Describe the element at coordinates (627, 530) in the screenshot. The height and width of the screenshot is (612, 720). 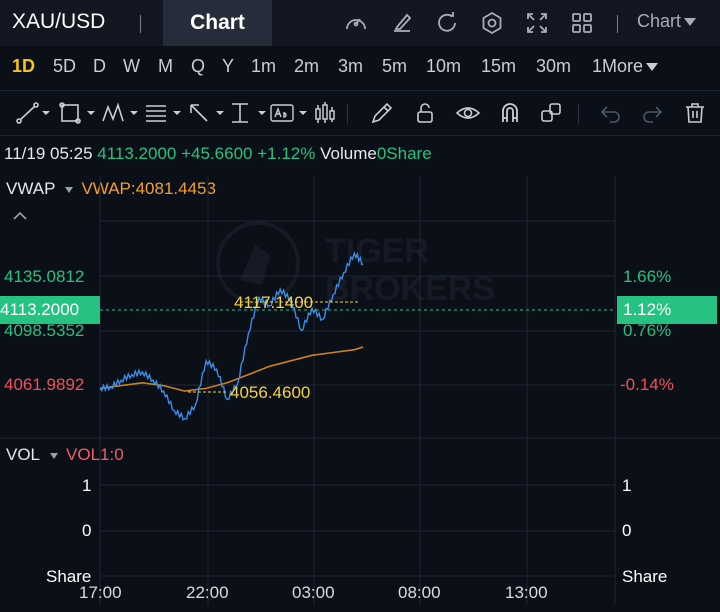
I see `vol-axis-right-0: 0` at that location.